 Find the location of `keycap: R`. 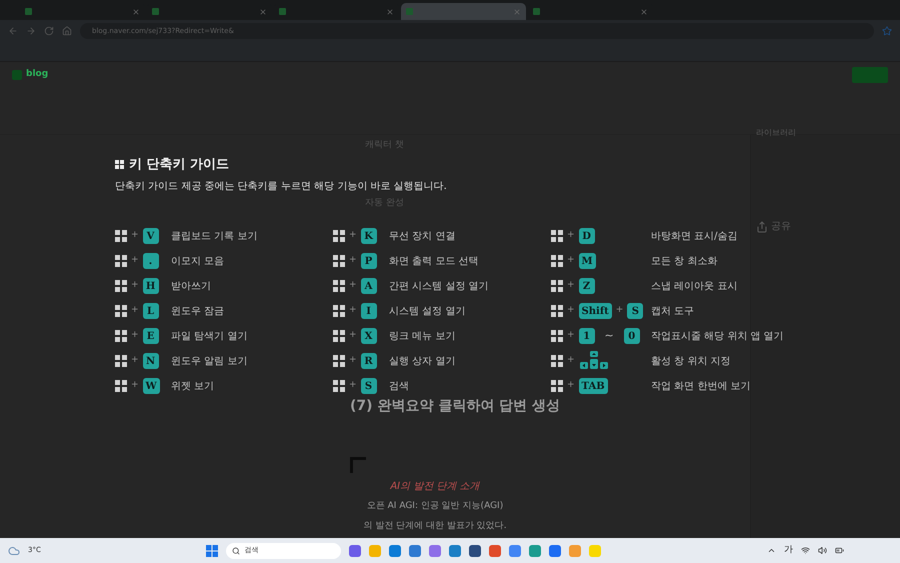

keycap: R is located at coordinates (368, 361).